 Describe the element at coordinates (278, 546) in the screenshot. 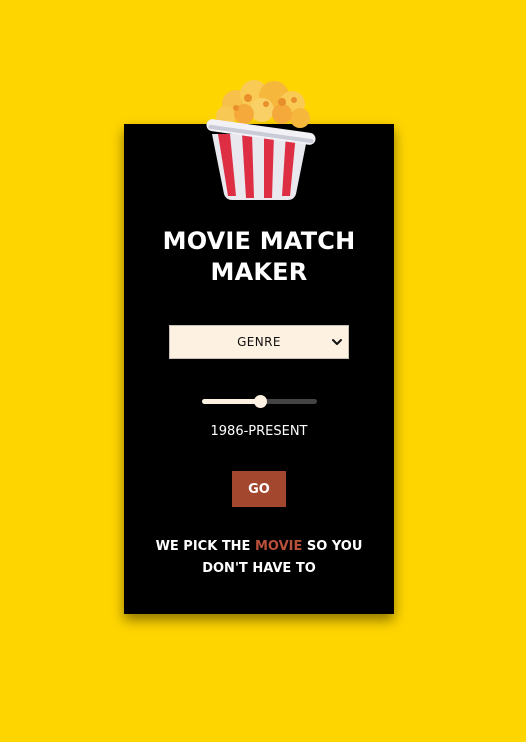

I see `tagline-highlight: MOVIE` at that location.